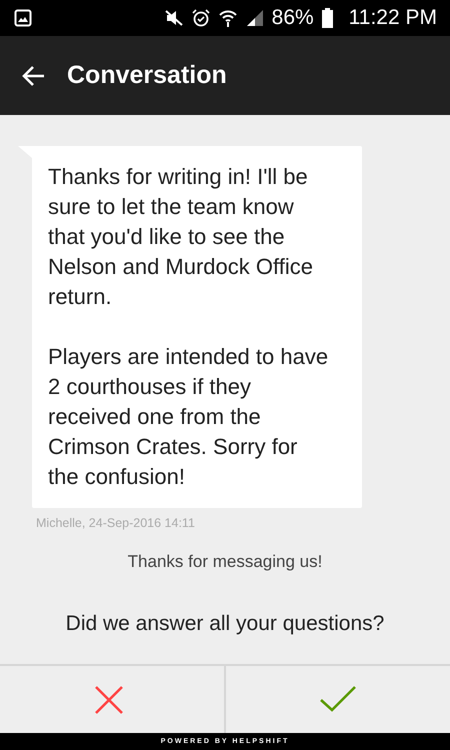  What do you see at coordinates (327, 18) in the screenshot?
I see `battery-icon` at bounding box center [327, 18].